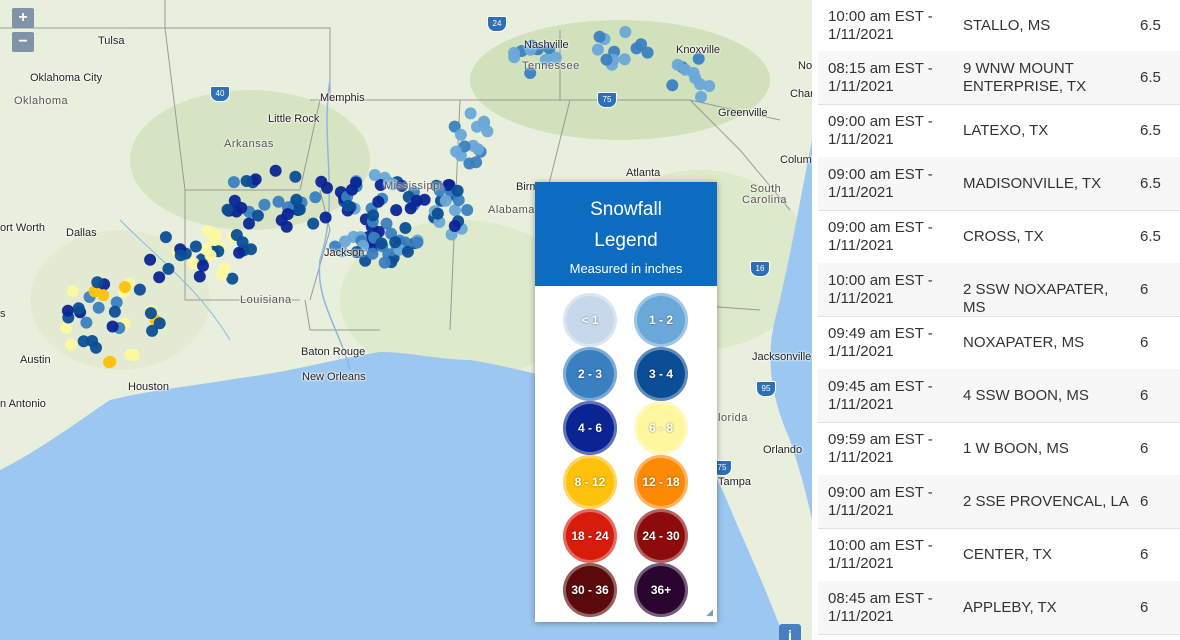 This screenshot has height=640, width=1180. What do you see at coordinates (709, 612) in the screenshot?
I see `resize-handle-icon: ◢` at bounding box center [709, 612].